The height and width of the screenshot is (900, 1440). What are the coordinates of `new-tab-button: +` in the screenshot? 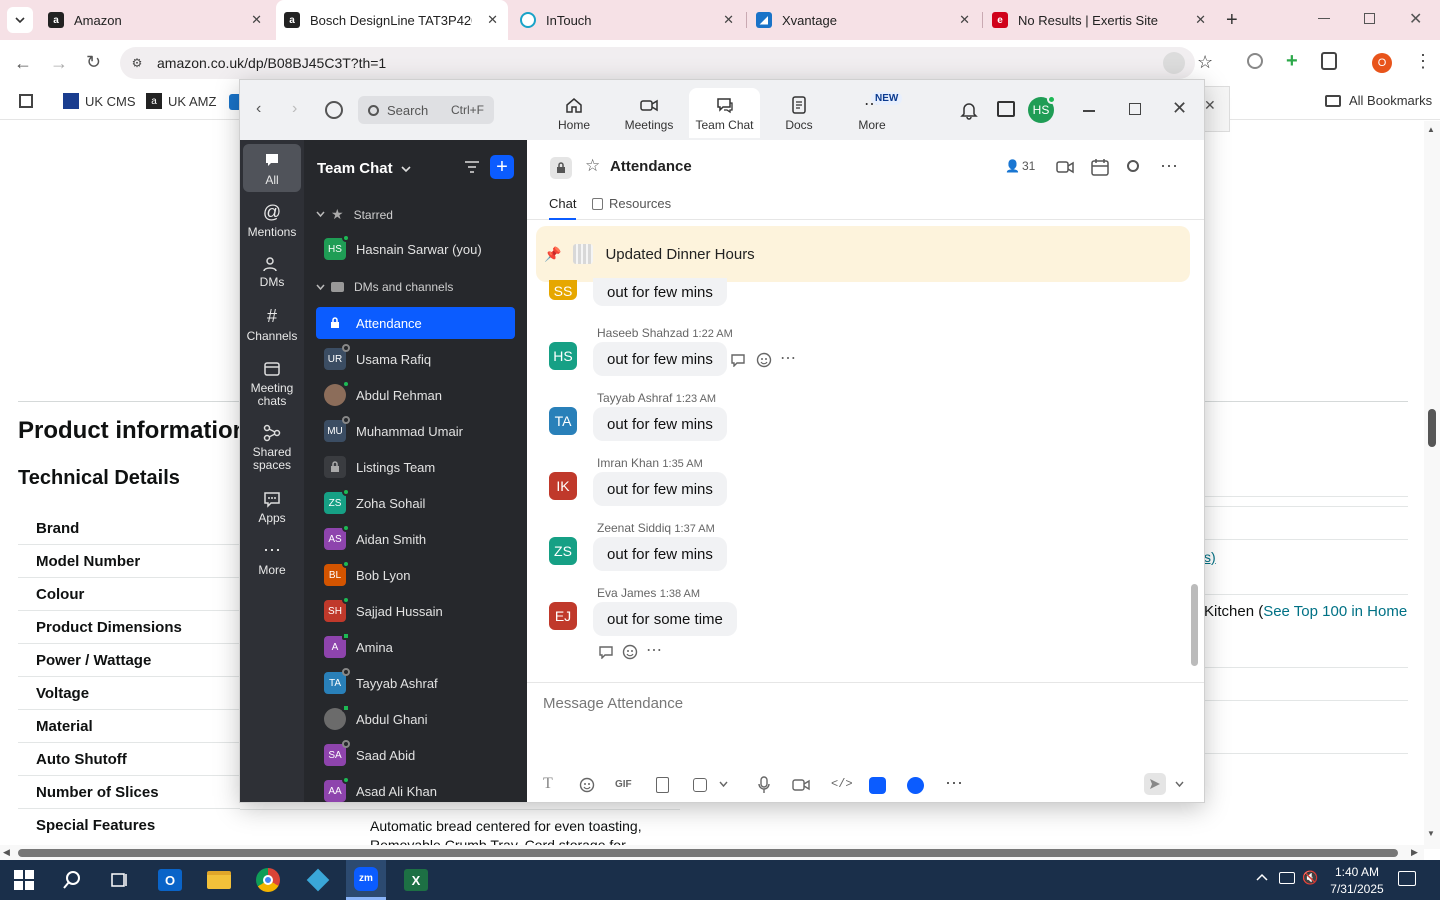 It's located at (1232, 20).